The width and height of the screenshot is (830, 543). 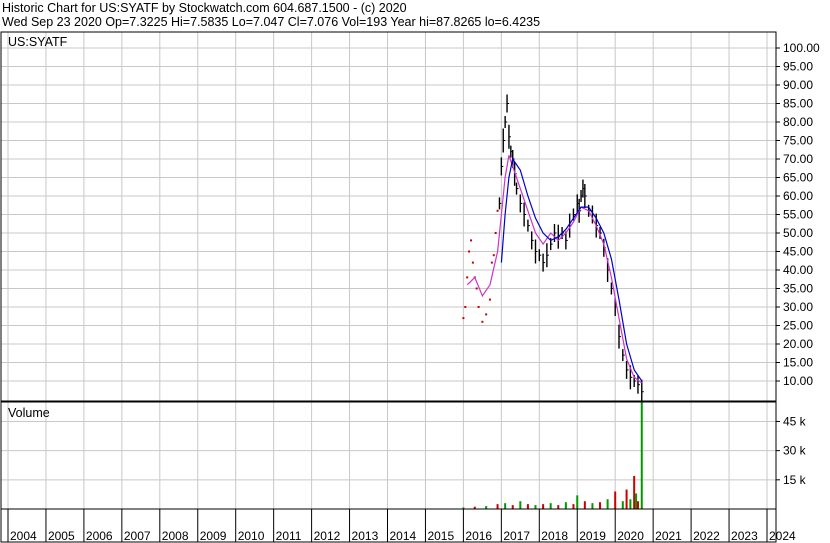 What do you see at coordinates (99, 536) in the screenshot?
I see `x-tick-label: 2006` at bounding box center [99, 536].